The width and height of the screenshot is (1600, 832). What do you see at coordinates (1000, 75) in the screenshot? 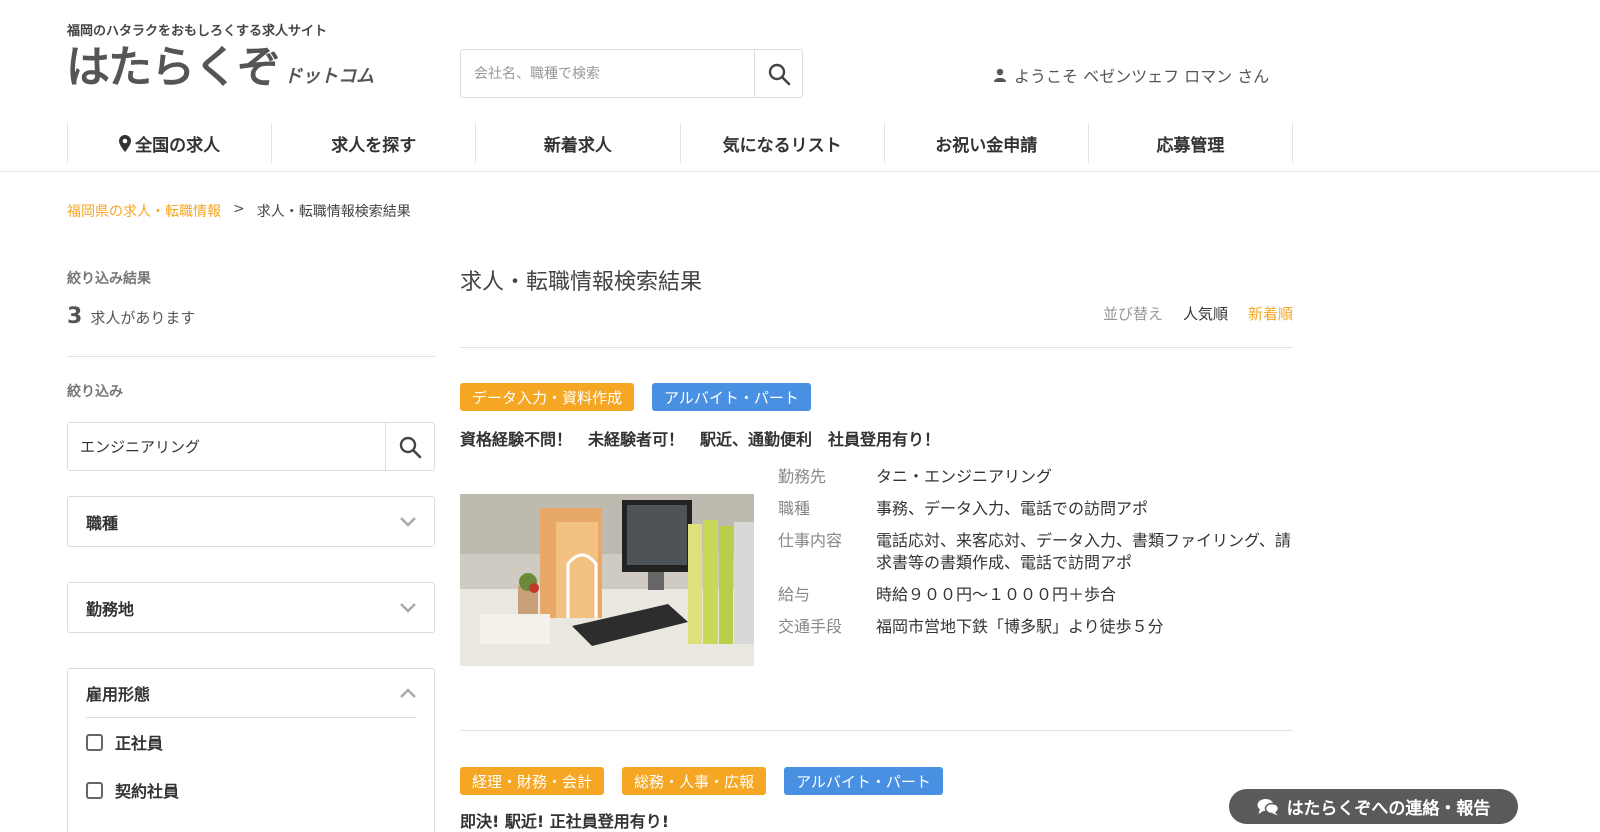
I see `user-icon` at bounding box center [1000, 75].